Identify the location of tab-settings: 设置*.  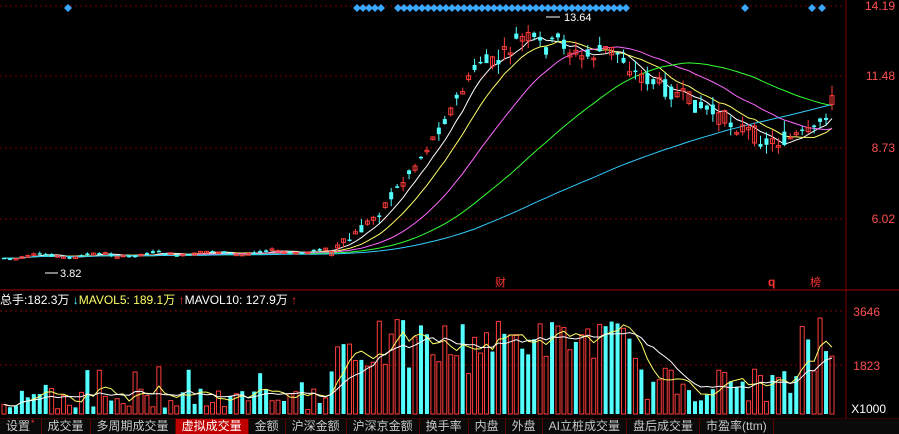
(21, 426).